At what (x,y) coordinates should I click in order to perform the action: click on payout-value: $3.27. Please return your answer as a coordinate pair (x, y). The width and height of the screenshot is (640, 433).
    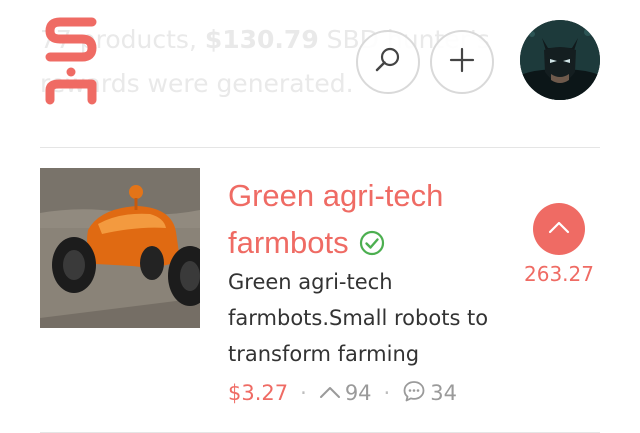
    Looking at the image, I should click on (258, 393).